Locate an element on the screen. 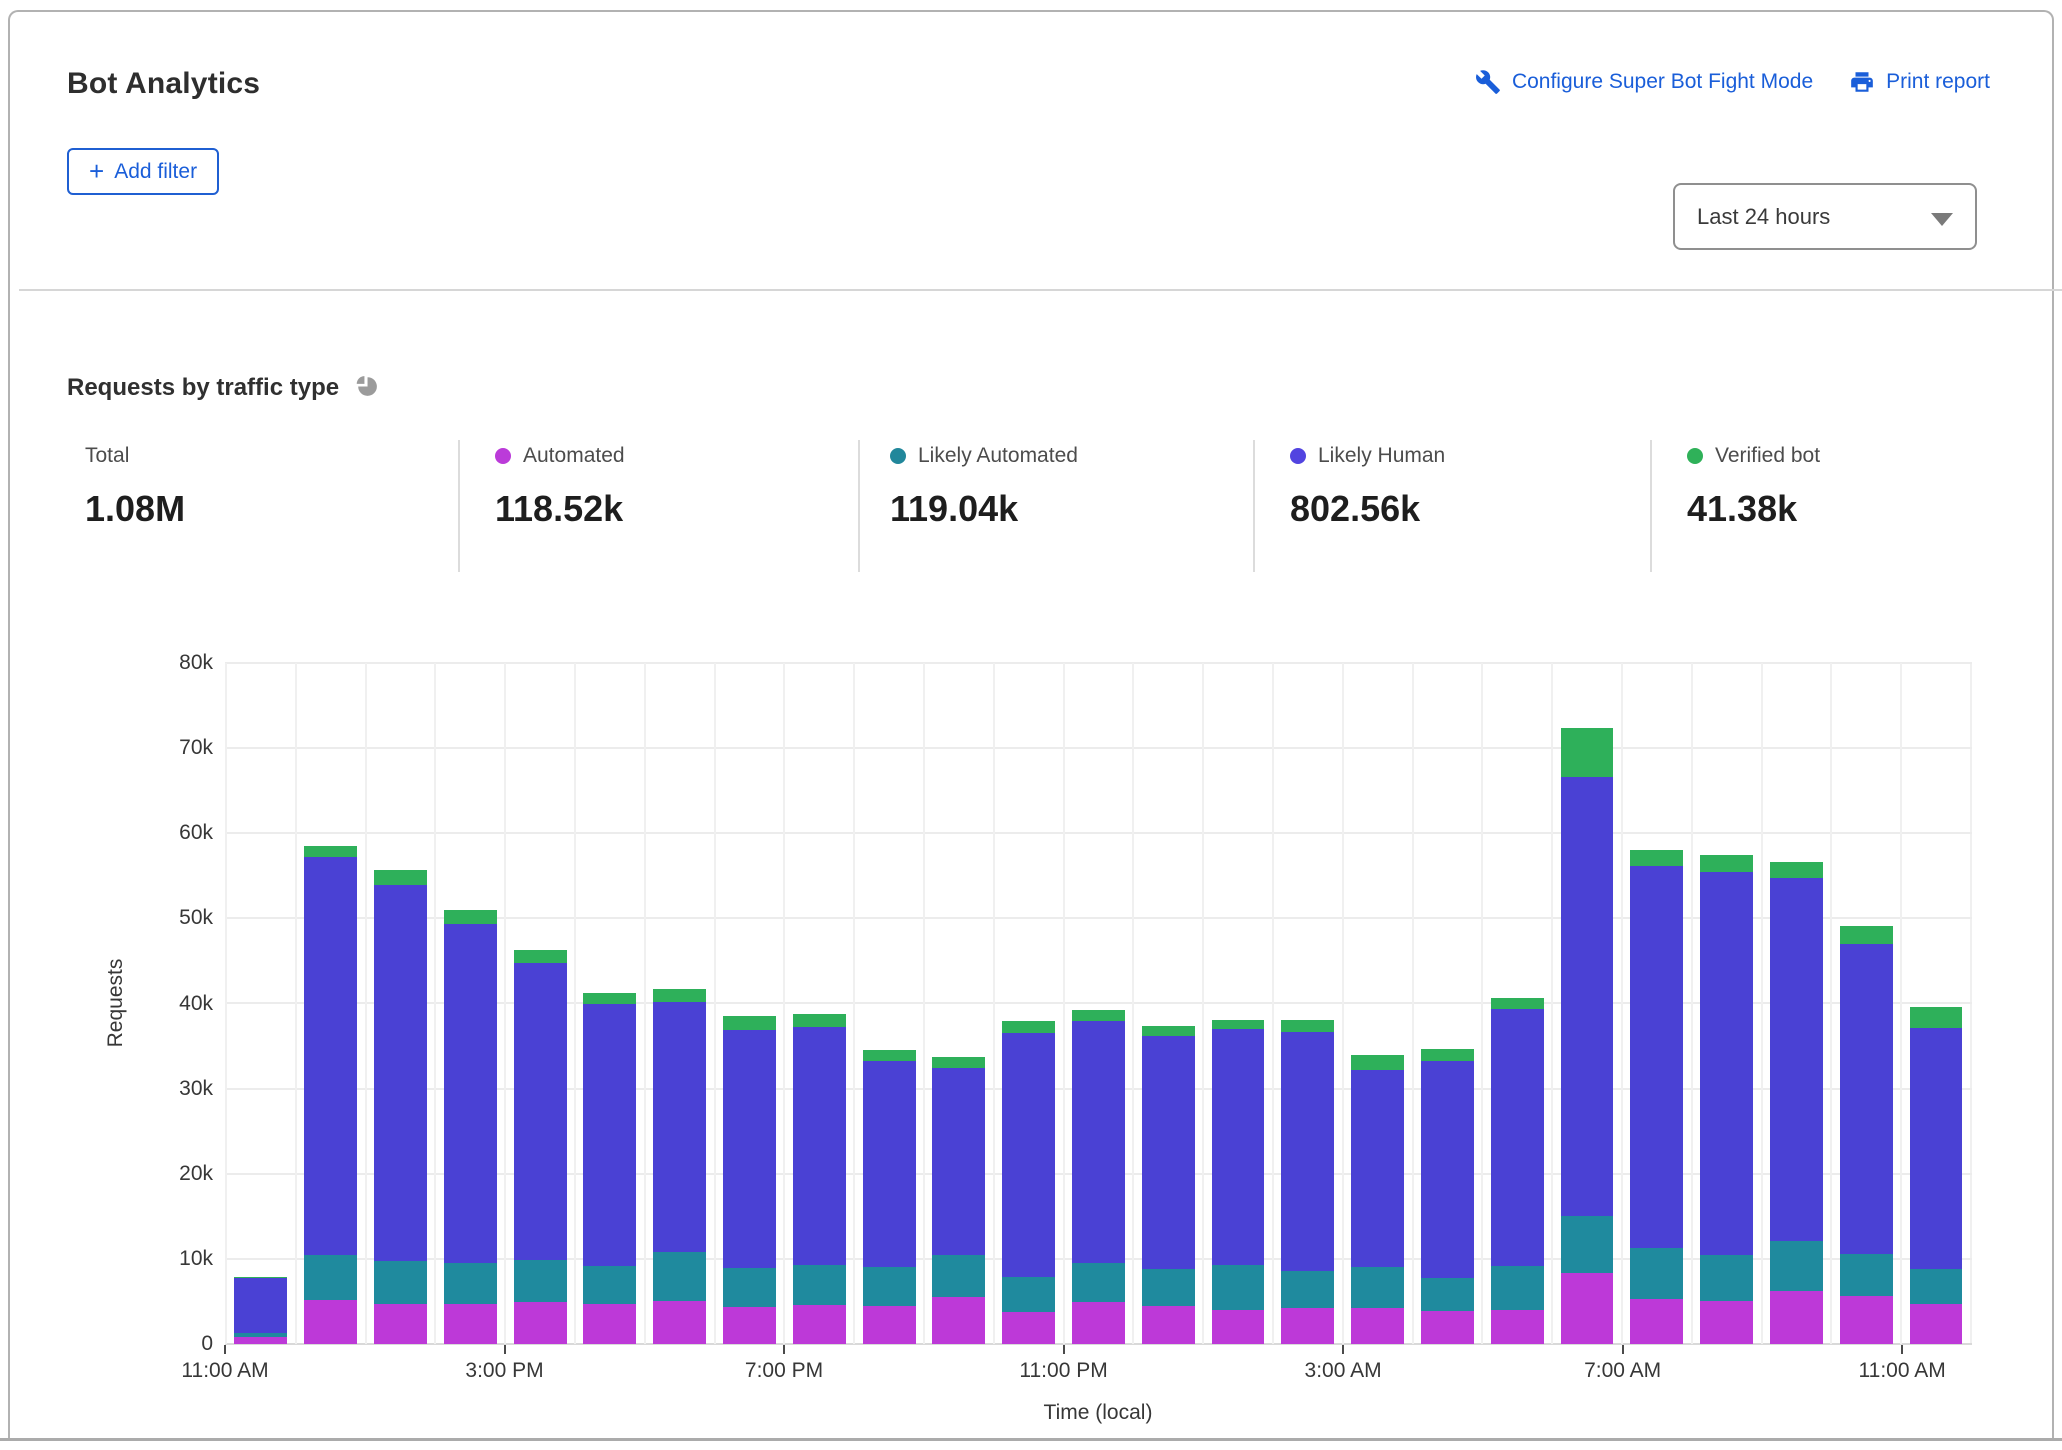 The width and height of the screenshot is (2062, 1450). time-range-select: Last 24 hours is located at coordinates (1825, 216).